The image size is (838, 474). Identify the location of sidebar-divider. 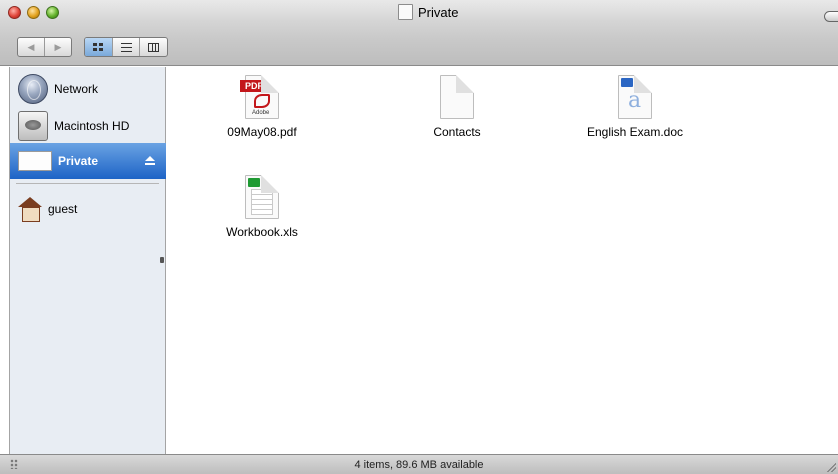
(87, 183).